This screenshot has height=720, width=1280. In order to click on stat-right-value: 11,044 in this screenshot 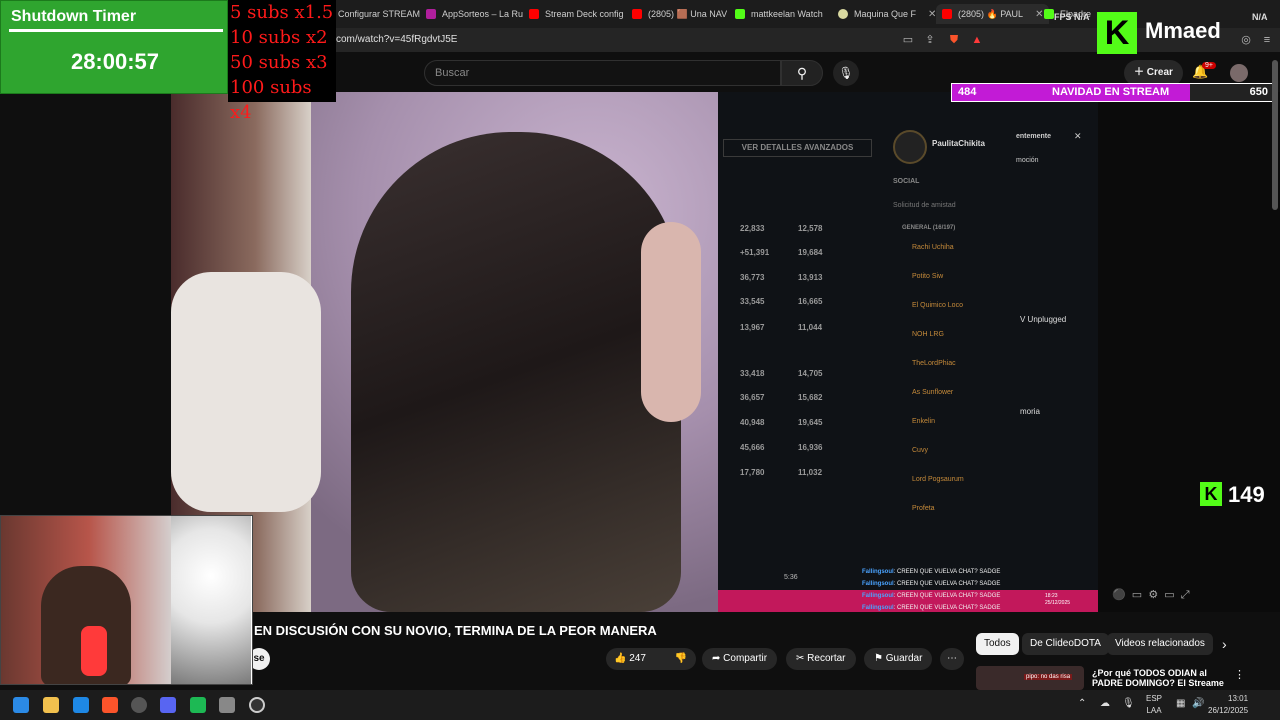, I will do `click(810, 327)`.